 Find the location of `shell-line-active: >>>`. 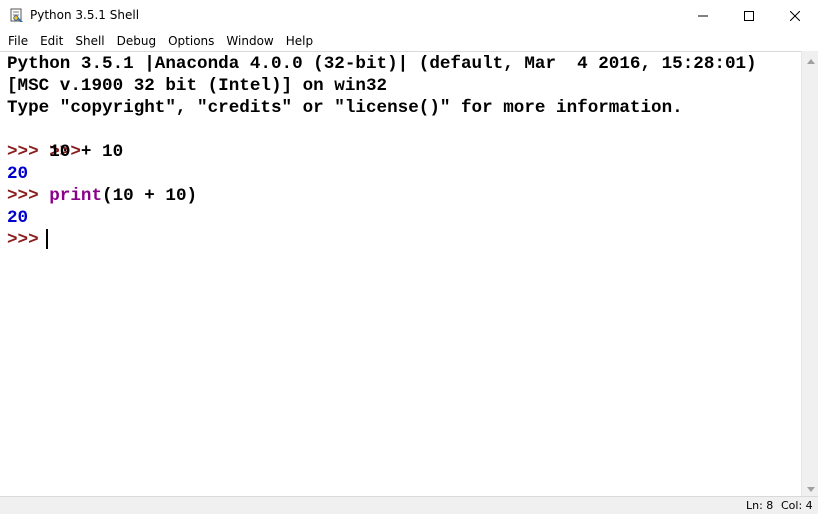

shell-line-active: >>> is located at coordinates (27, 240).